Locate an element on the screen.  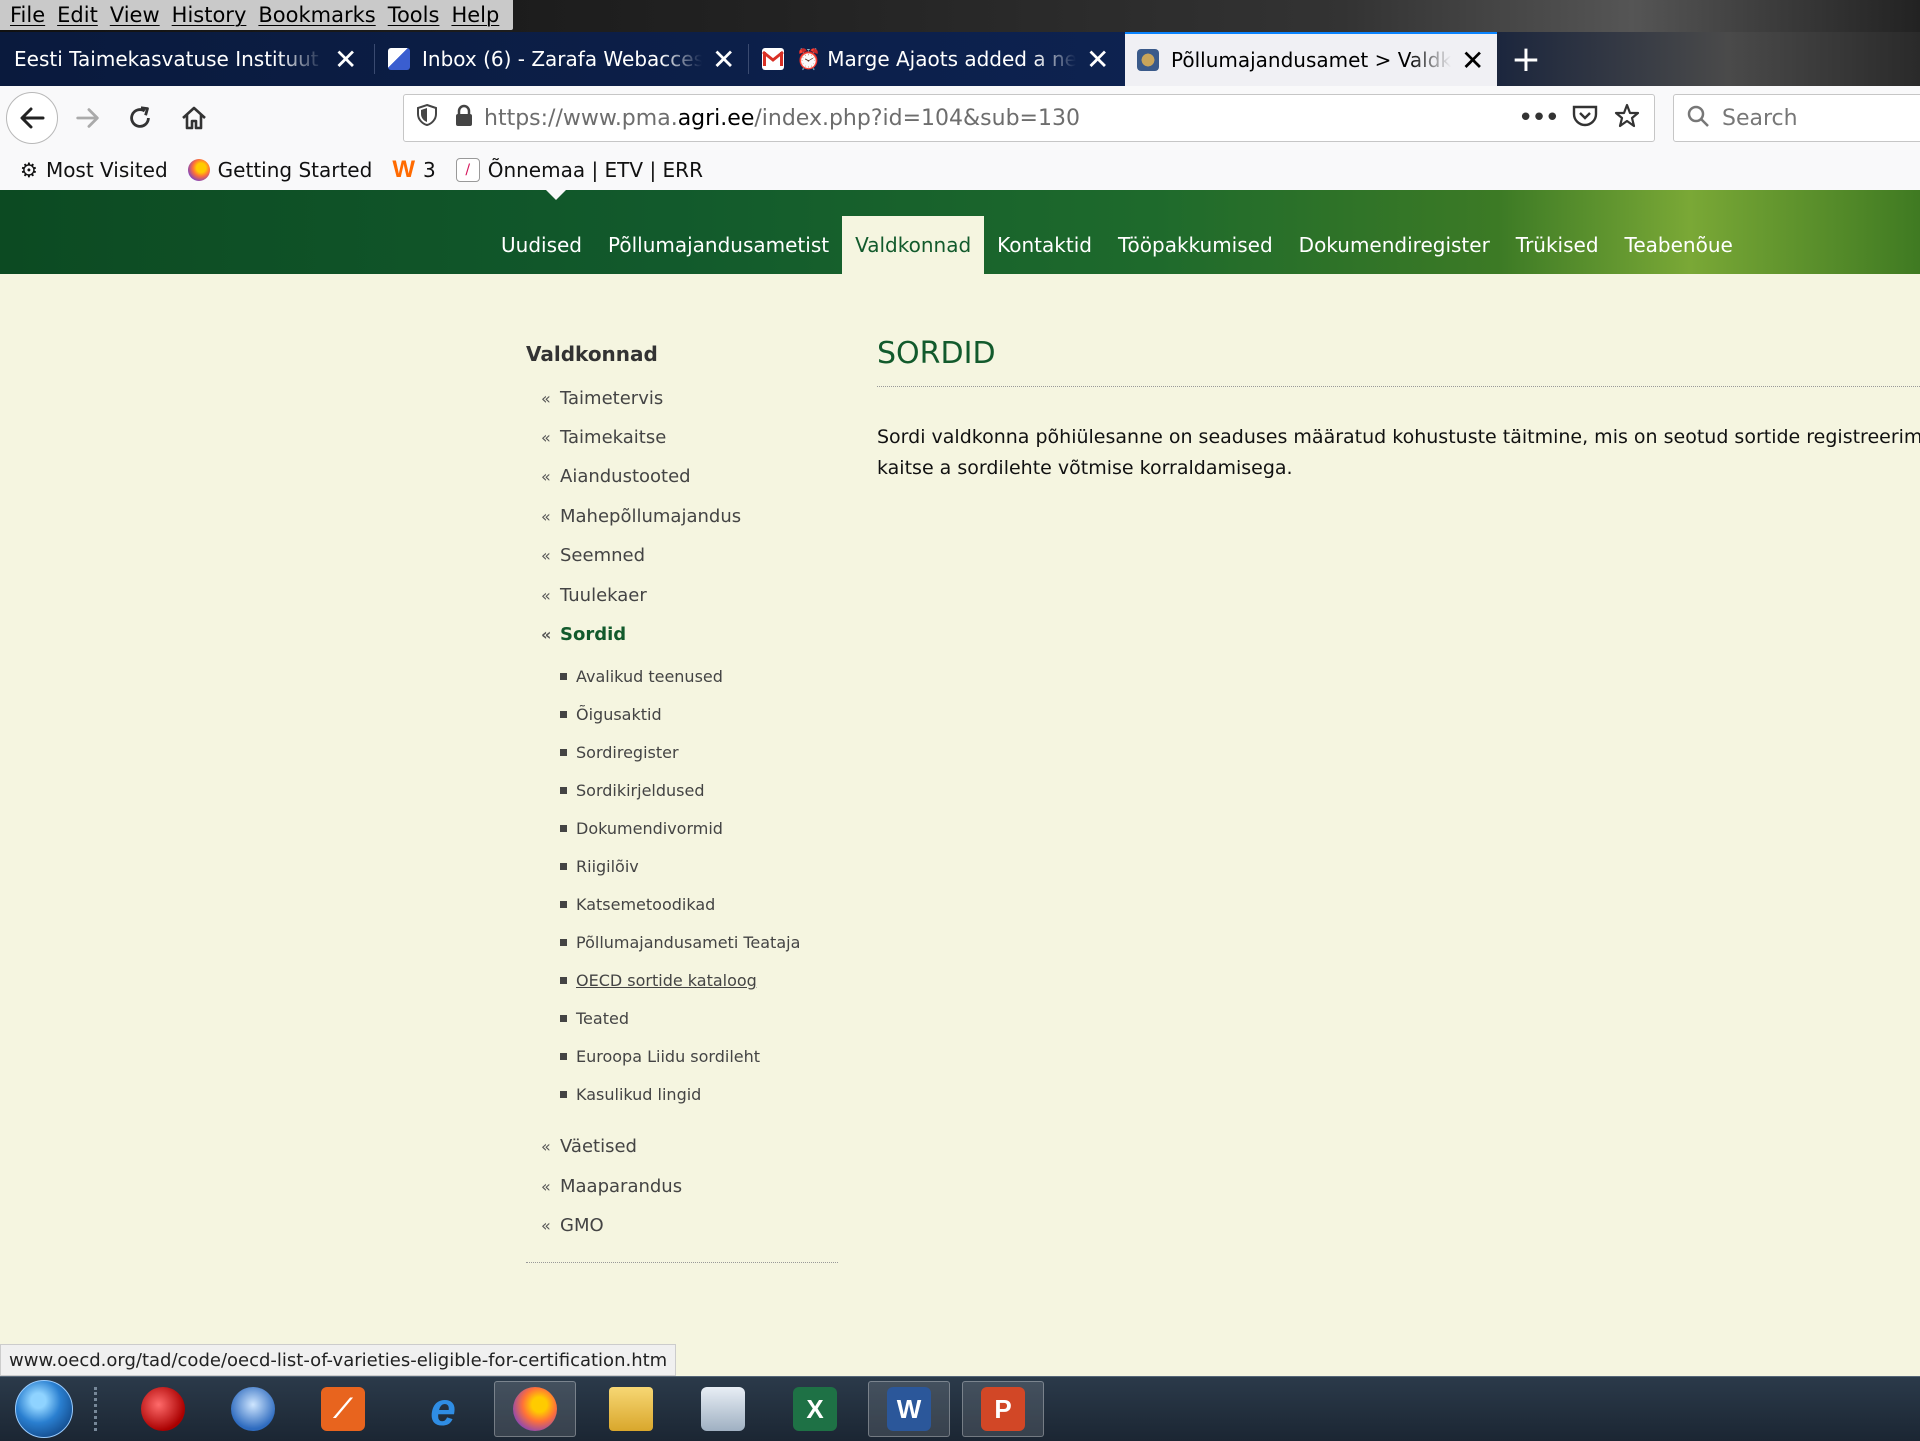
subitem-pollumajandusameti-teataja: Põllumajandusameti Teataja is located at coordinates (680, 942).